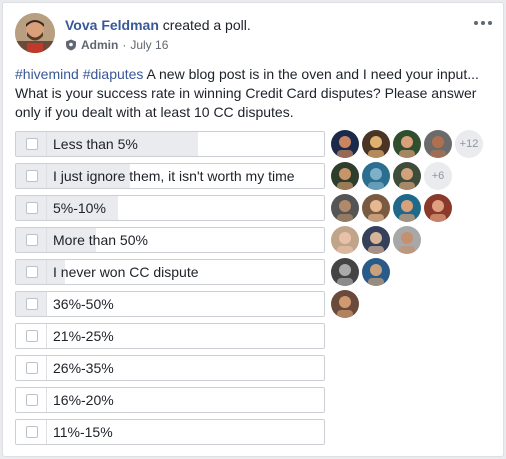 The width and height of the screenshot is (506, 459). What do you see at coordinates (95, 144) in the screenshot?
I see `option-label: Less than 5%` at bounding box center [95, 144].